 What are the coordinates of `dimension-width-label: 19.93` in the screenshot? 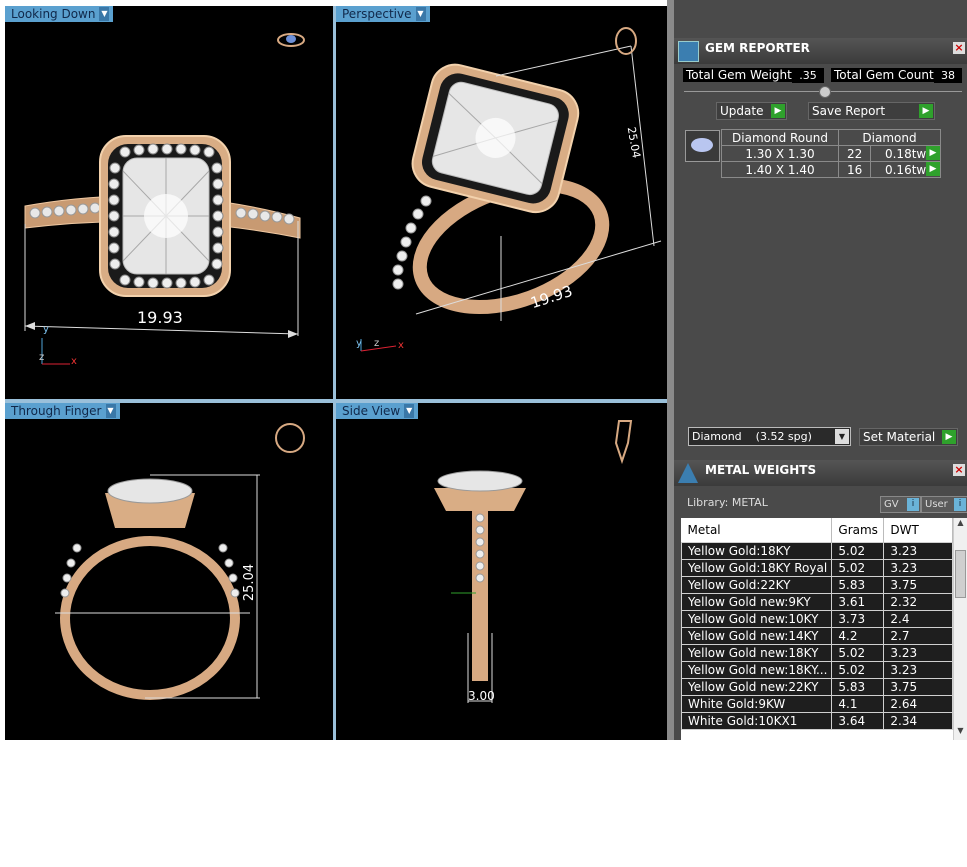 It's located at (160, 317).